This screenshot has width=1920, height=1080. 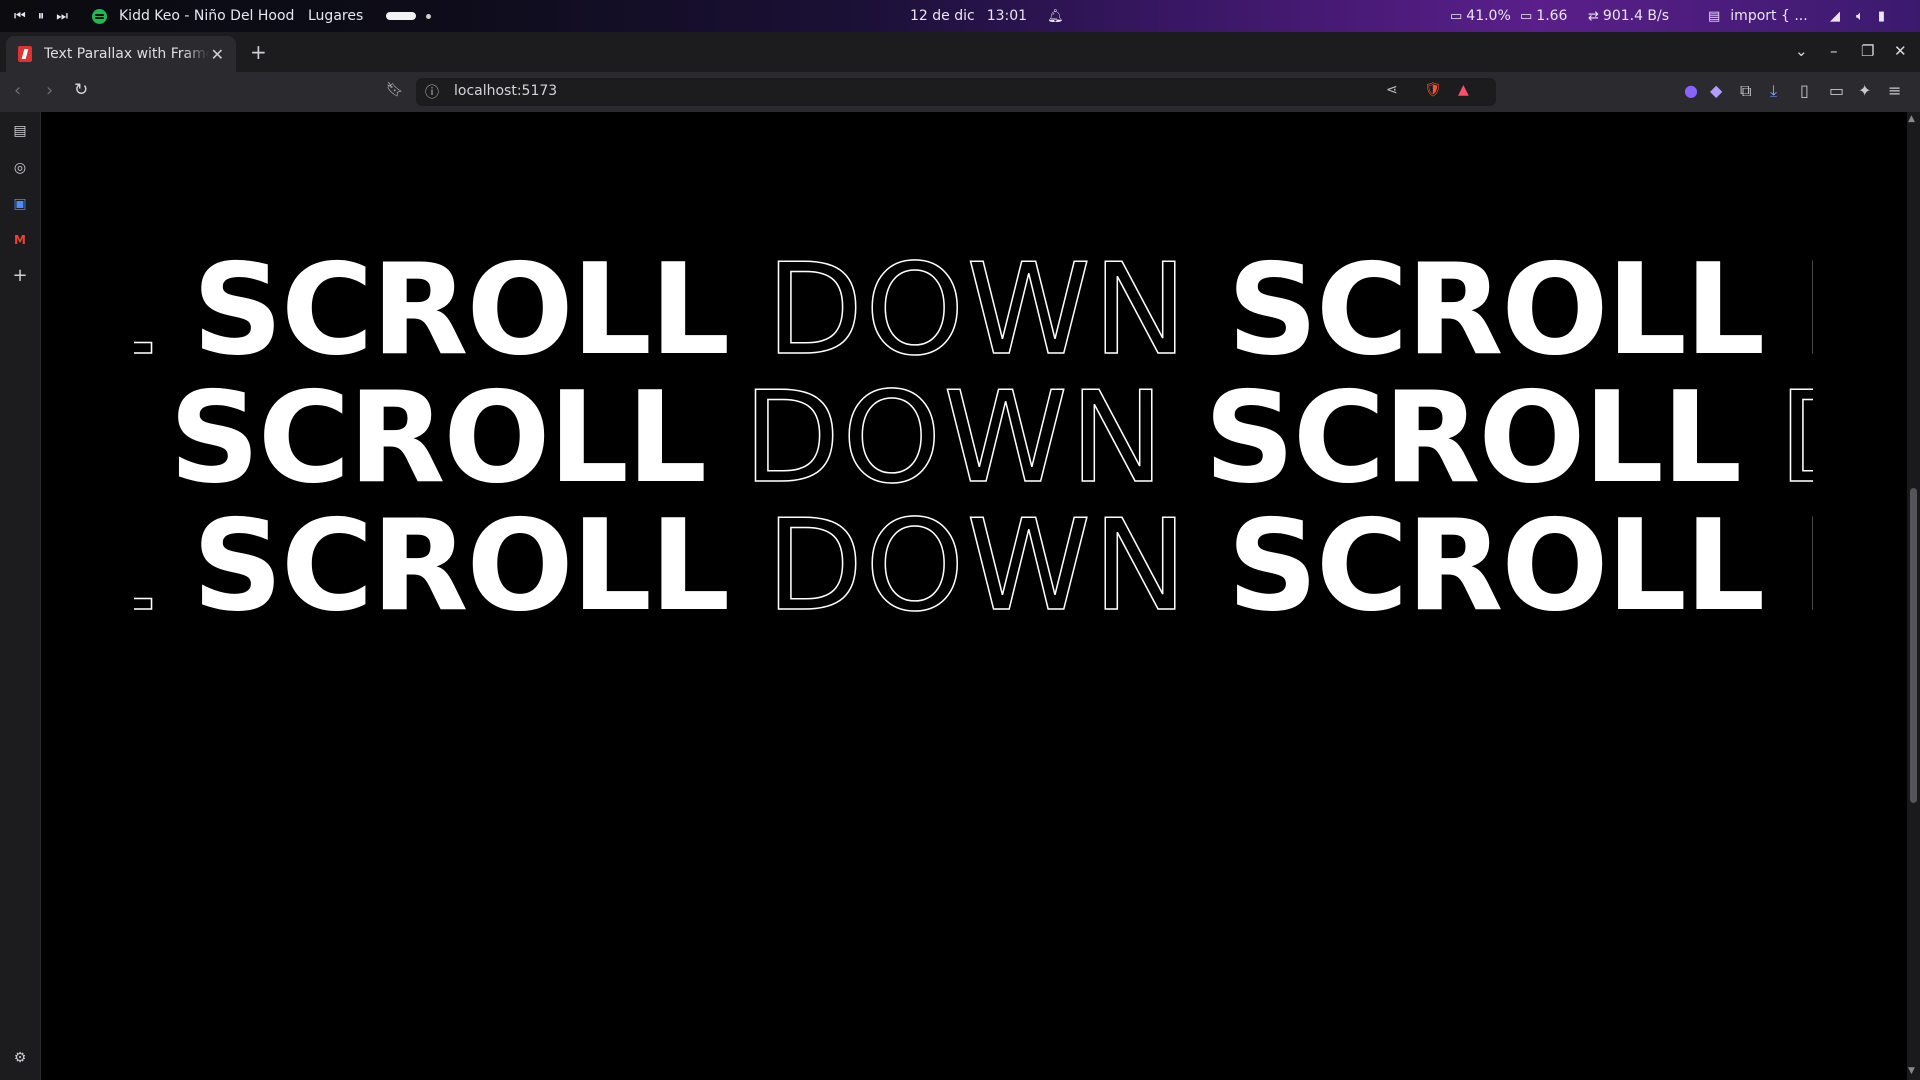 What do you see at coordinates (960, 52) in the screenshot?
I see `tab-strip: Text Parallax with Framer Motion ✕` at bounding box center [960, 52].